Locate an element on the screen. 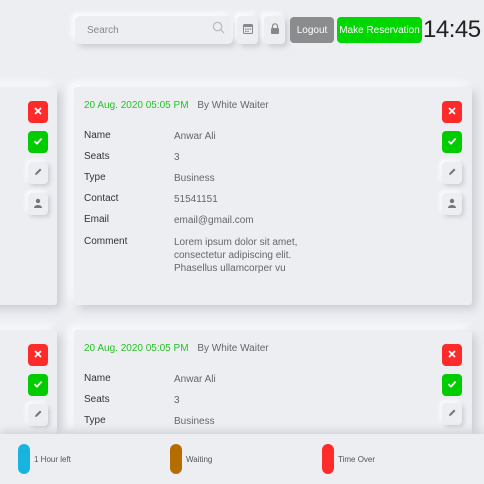  legend-item-1-hour-left: 1 Hour left is located at coordinates (44, 459).